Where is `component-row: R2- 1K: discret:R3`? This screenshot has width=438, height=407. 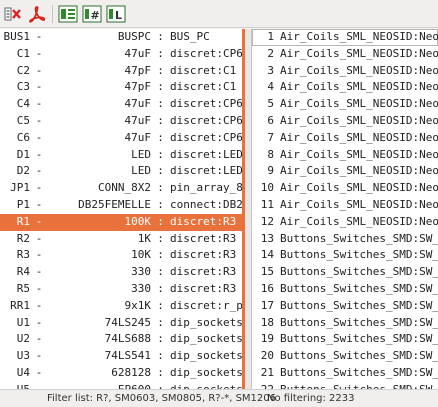
component-row: R2- 1K: discret:R3 is located at coordinates (121, 239).